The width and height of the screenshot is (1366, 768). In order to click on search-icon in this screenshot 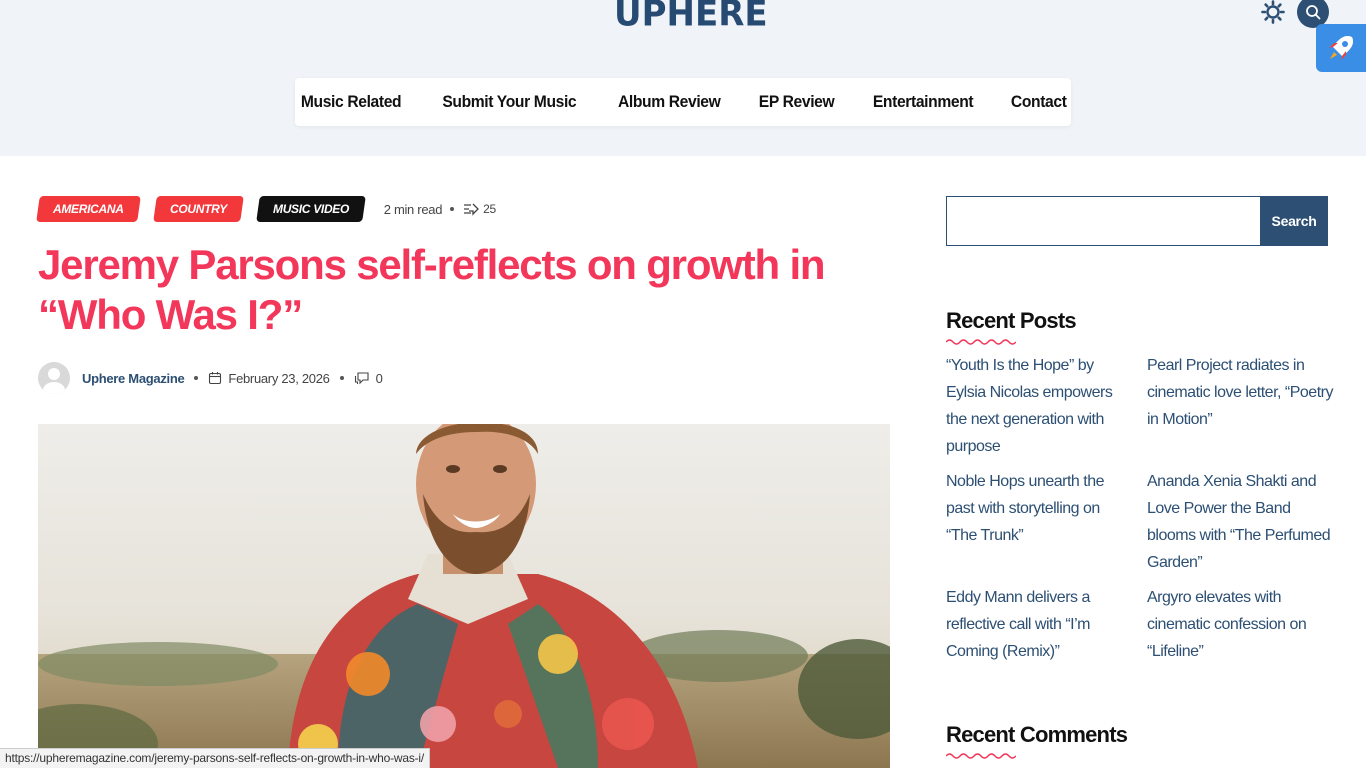, I will do `click(1313, 12)`.